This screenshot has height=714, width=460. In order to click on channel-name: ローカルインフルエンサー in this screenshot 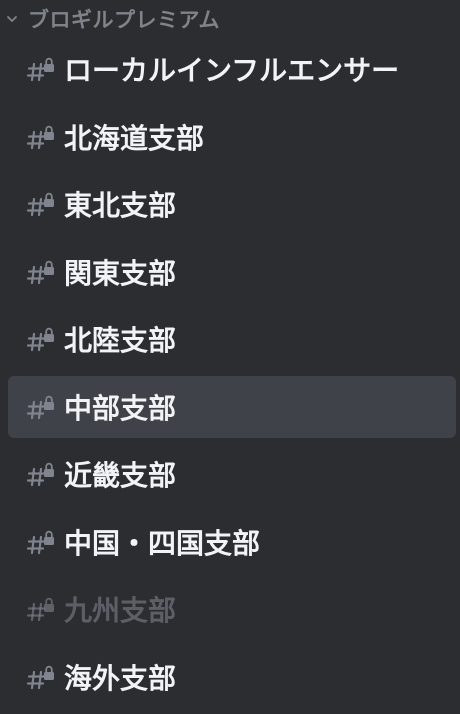, I will do `click(232, 70)`.